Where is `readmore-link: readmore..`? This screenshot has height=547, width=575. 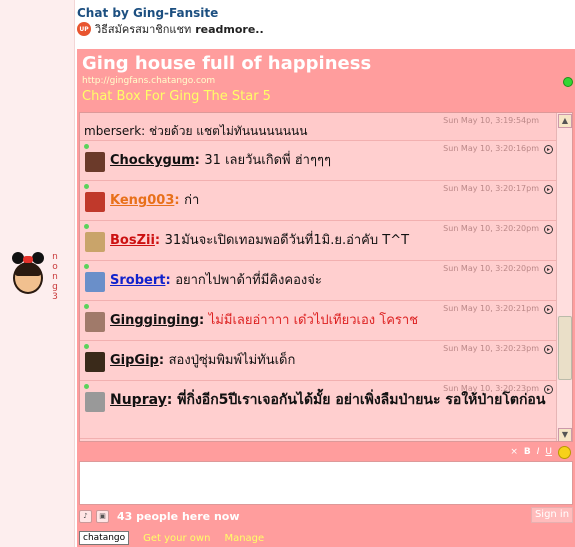
readmore-link: readmore.. is located at coordinates (229, 29).